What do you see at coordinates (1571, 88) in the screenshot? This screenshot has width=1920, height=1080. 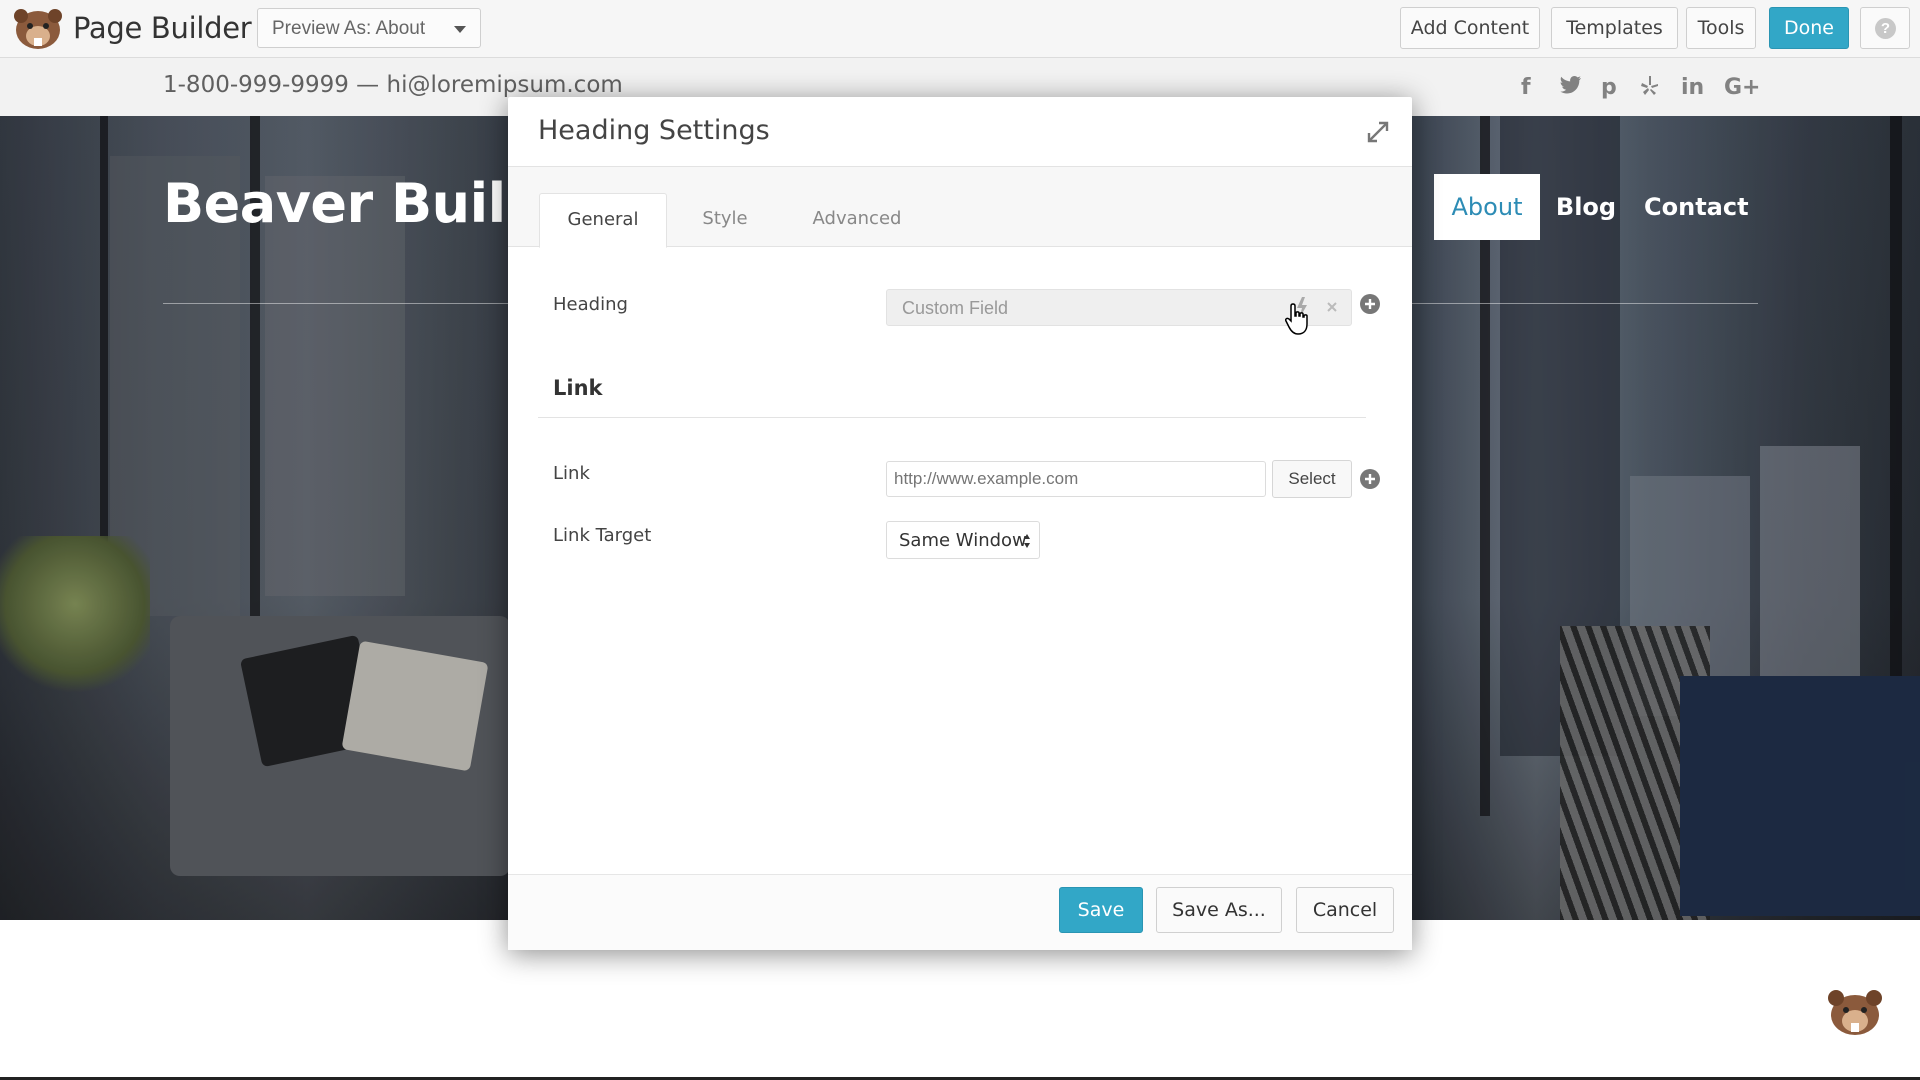 I see `twitter-icon` at bounding box center [1571, 88].